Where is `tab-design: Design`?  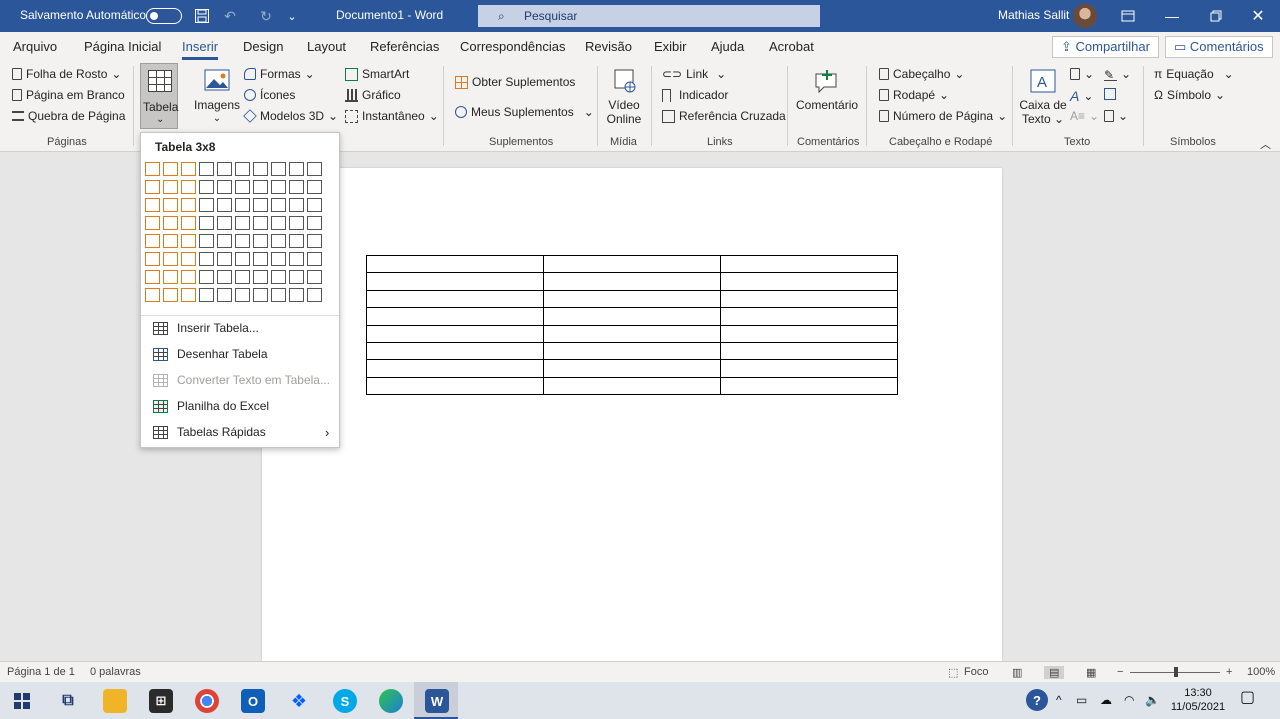 tab-design: Design is located at coordinates (263, 46).